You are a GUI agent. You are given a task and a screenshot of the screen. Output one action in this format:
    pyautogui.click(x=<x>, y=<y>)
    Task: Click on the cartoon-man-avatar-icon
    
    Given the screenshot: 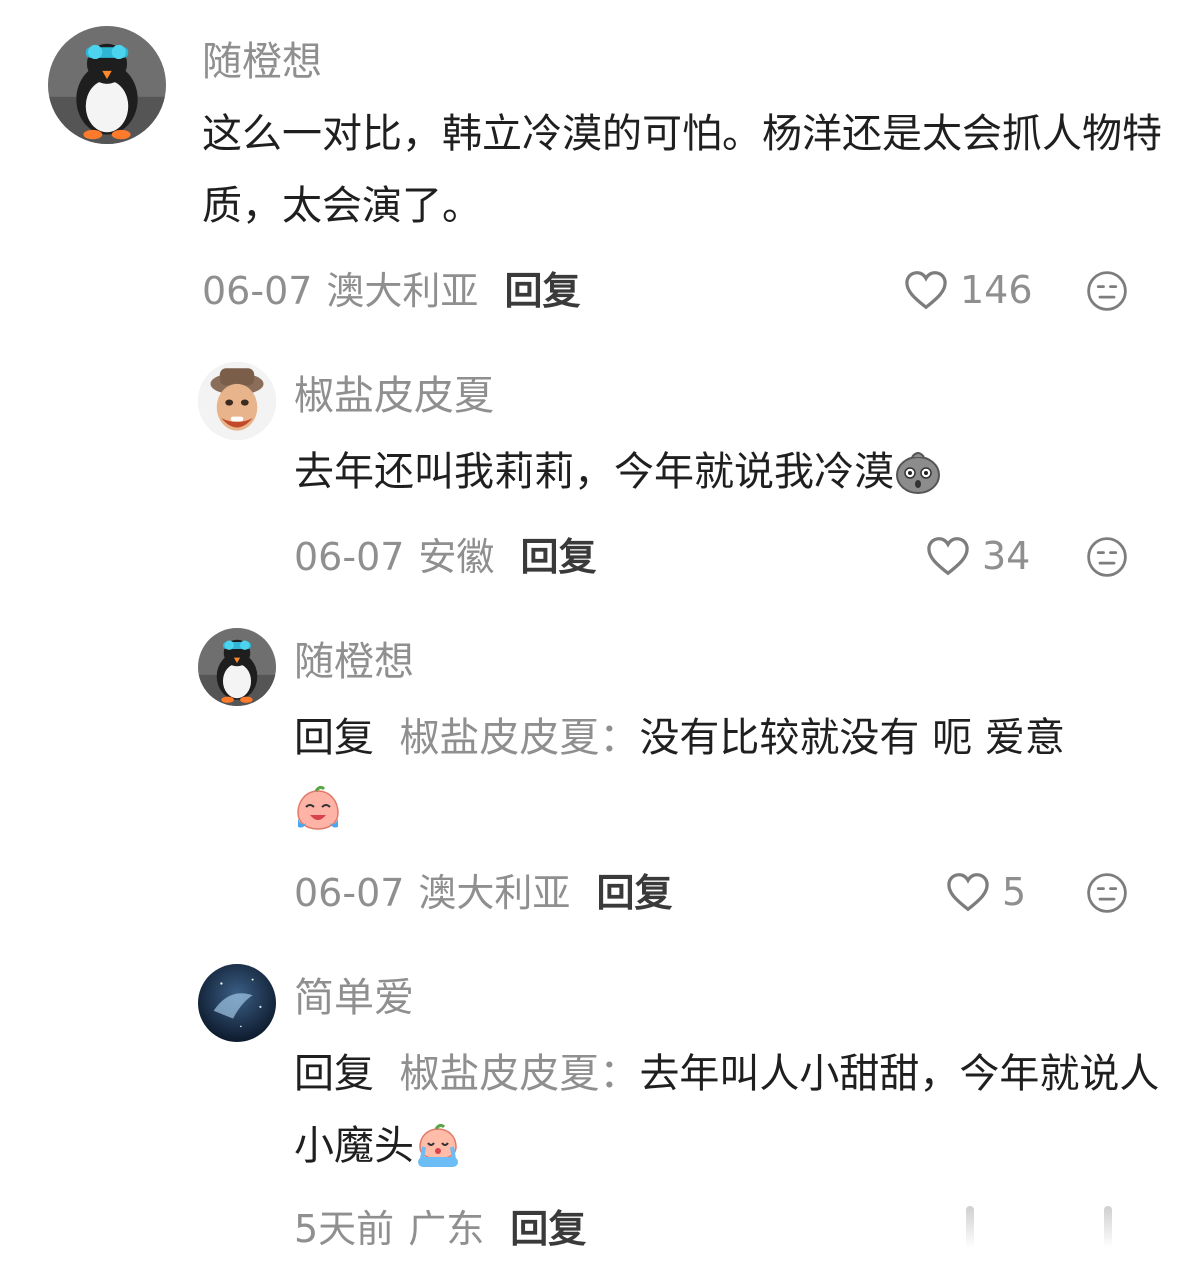 What is the action you would take?
    pyautogui.click(x=237, y=401)
    